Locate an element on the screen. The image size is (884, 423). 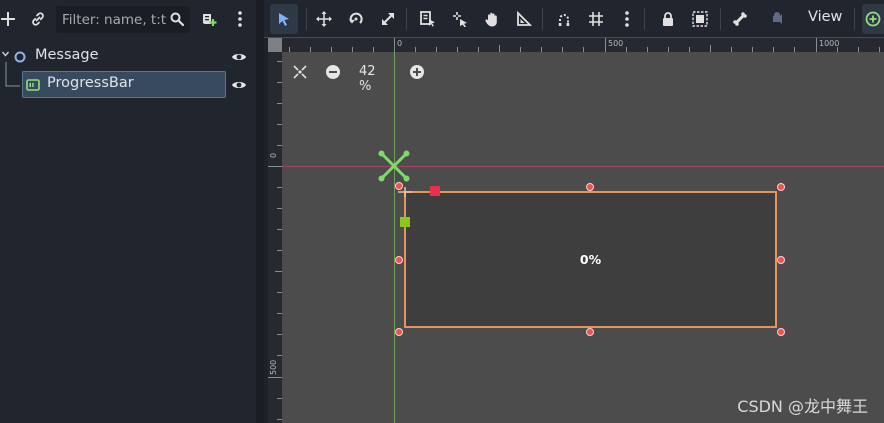
pivot-mode-button is located at coordinates (460, 19).